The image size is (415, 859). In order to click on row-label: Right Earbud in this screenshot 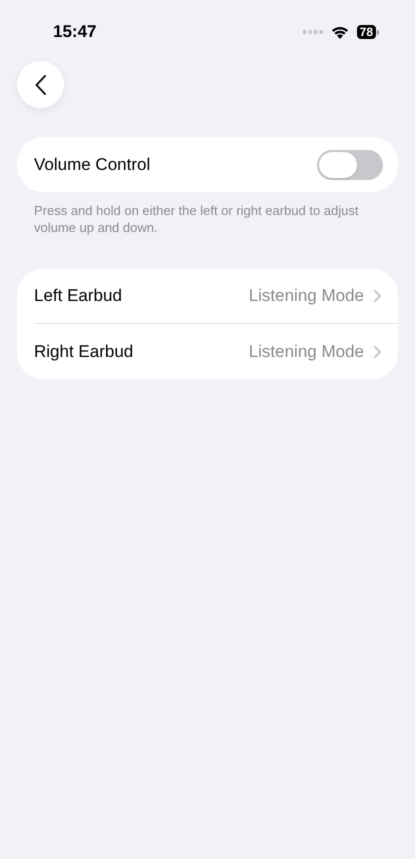, I will do `click(84, 351)`.